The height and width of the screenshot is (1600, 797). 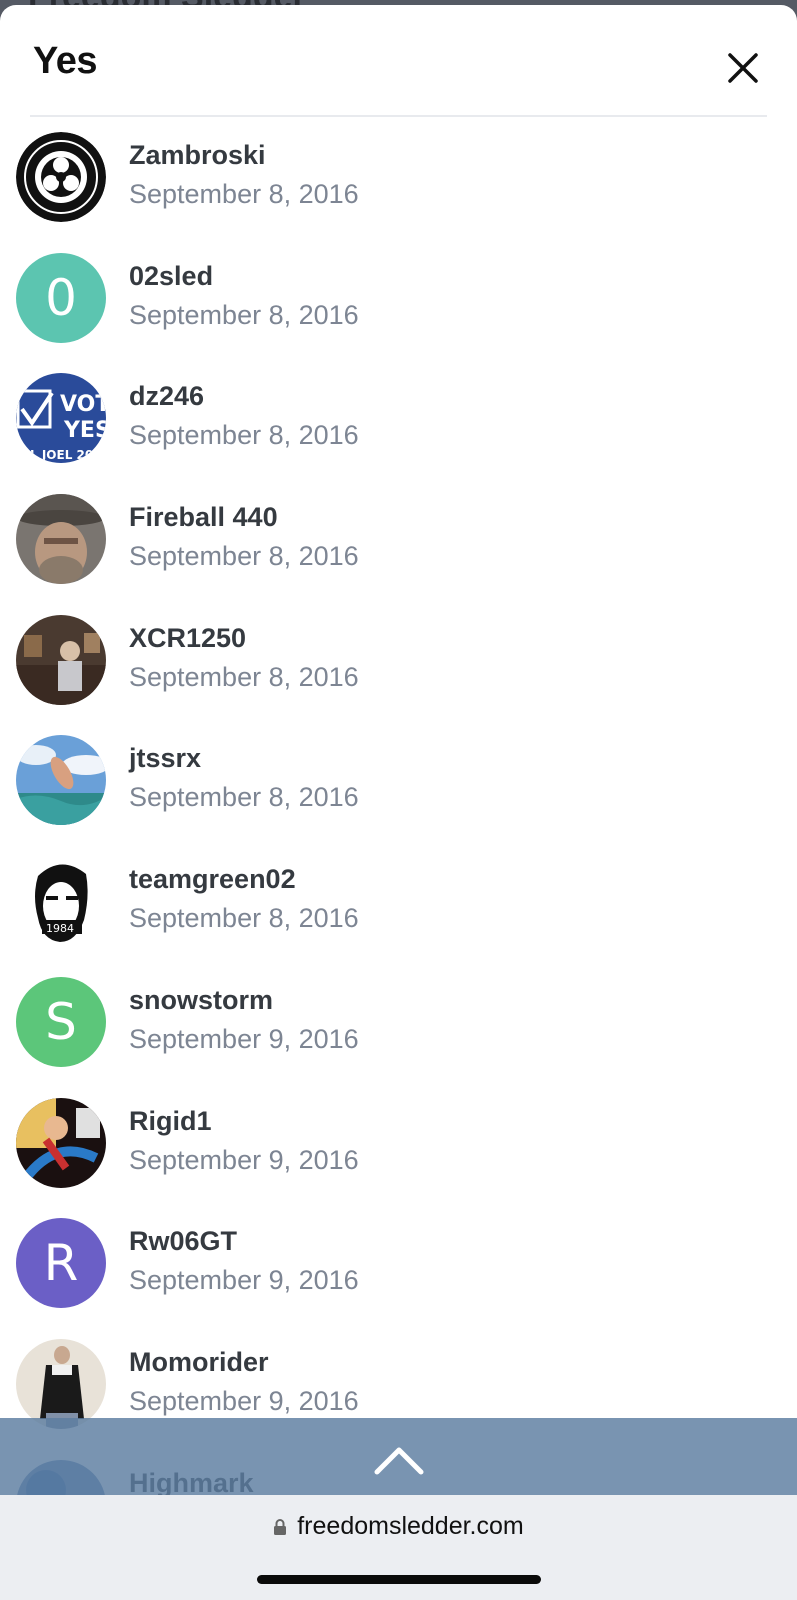 What do you see at coordinates (399, 1579) in the screenshot?
I see `home-indicator` at bounding box center [399, 1579].